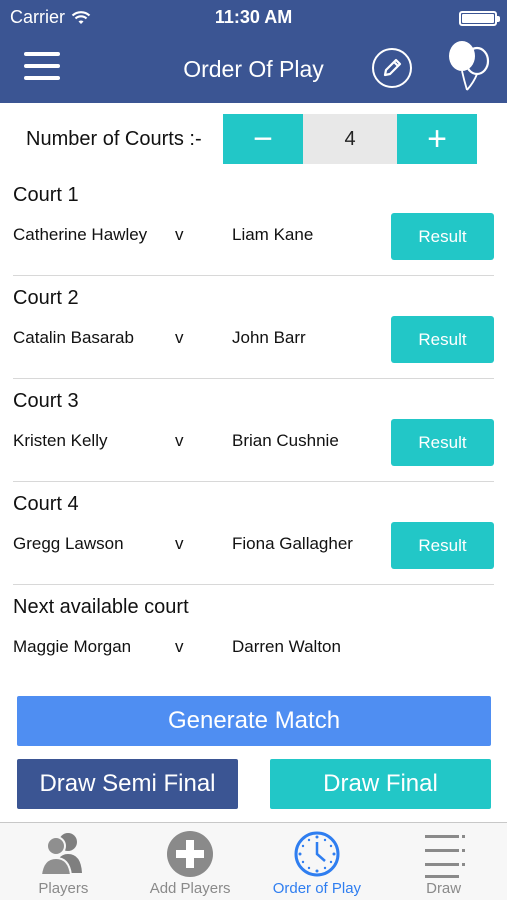 This screenshot has height=900, width=507. Describe the element at coordinates (317, 854) in the screenshot. I see `clock-icon` at that location.